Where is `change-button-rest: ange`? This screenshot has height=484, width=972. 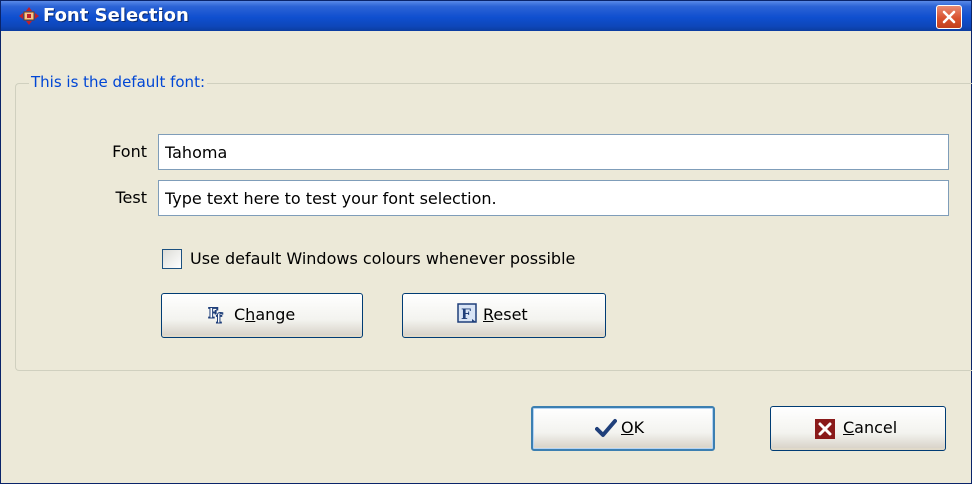 change-button-rest: ange is located at coordinates (275, 314).